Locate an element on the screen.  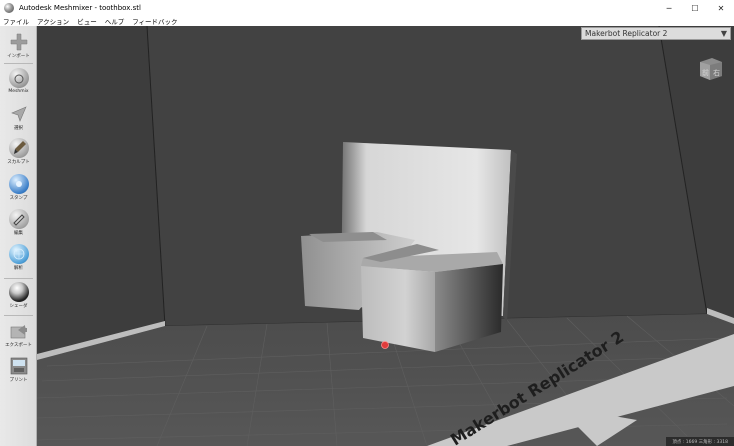
shader-icon is located at coordinates (18, 292).